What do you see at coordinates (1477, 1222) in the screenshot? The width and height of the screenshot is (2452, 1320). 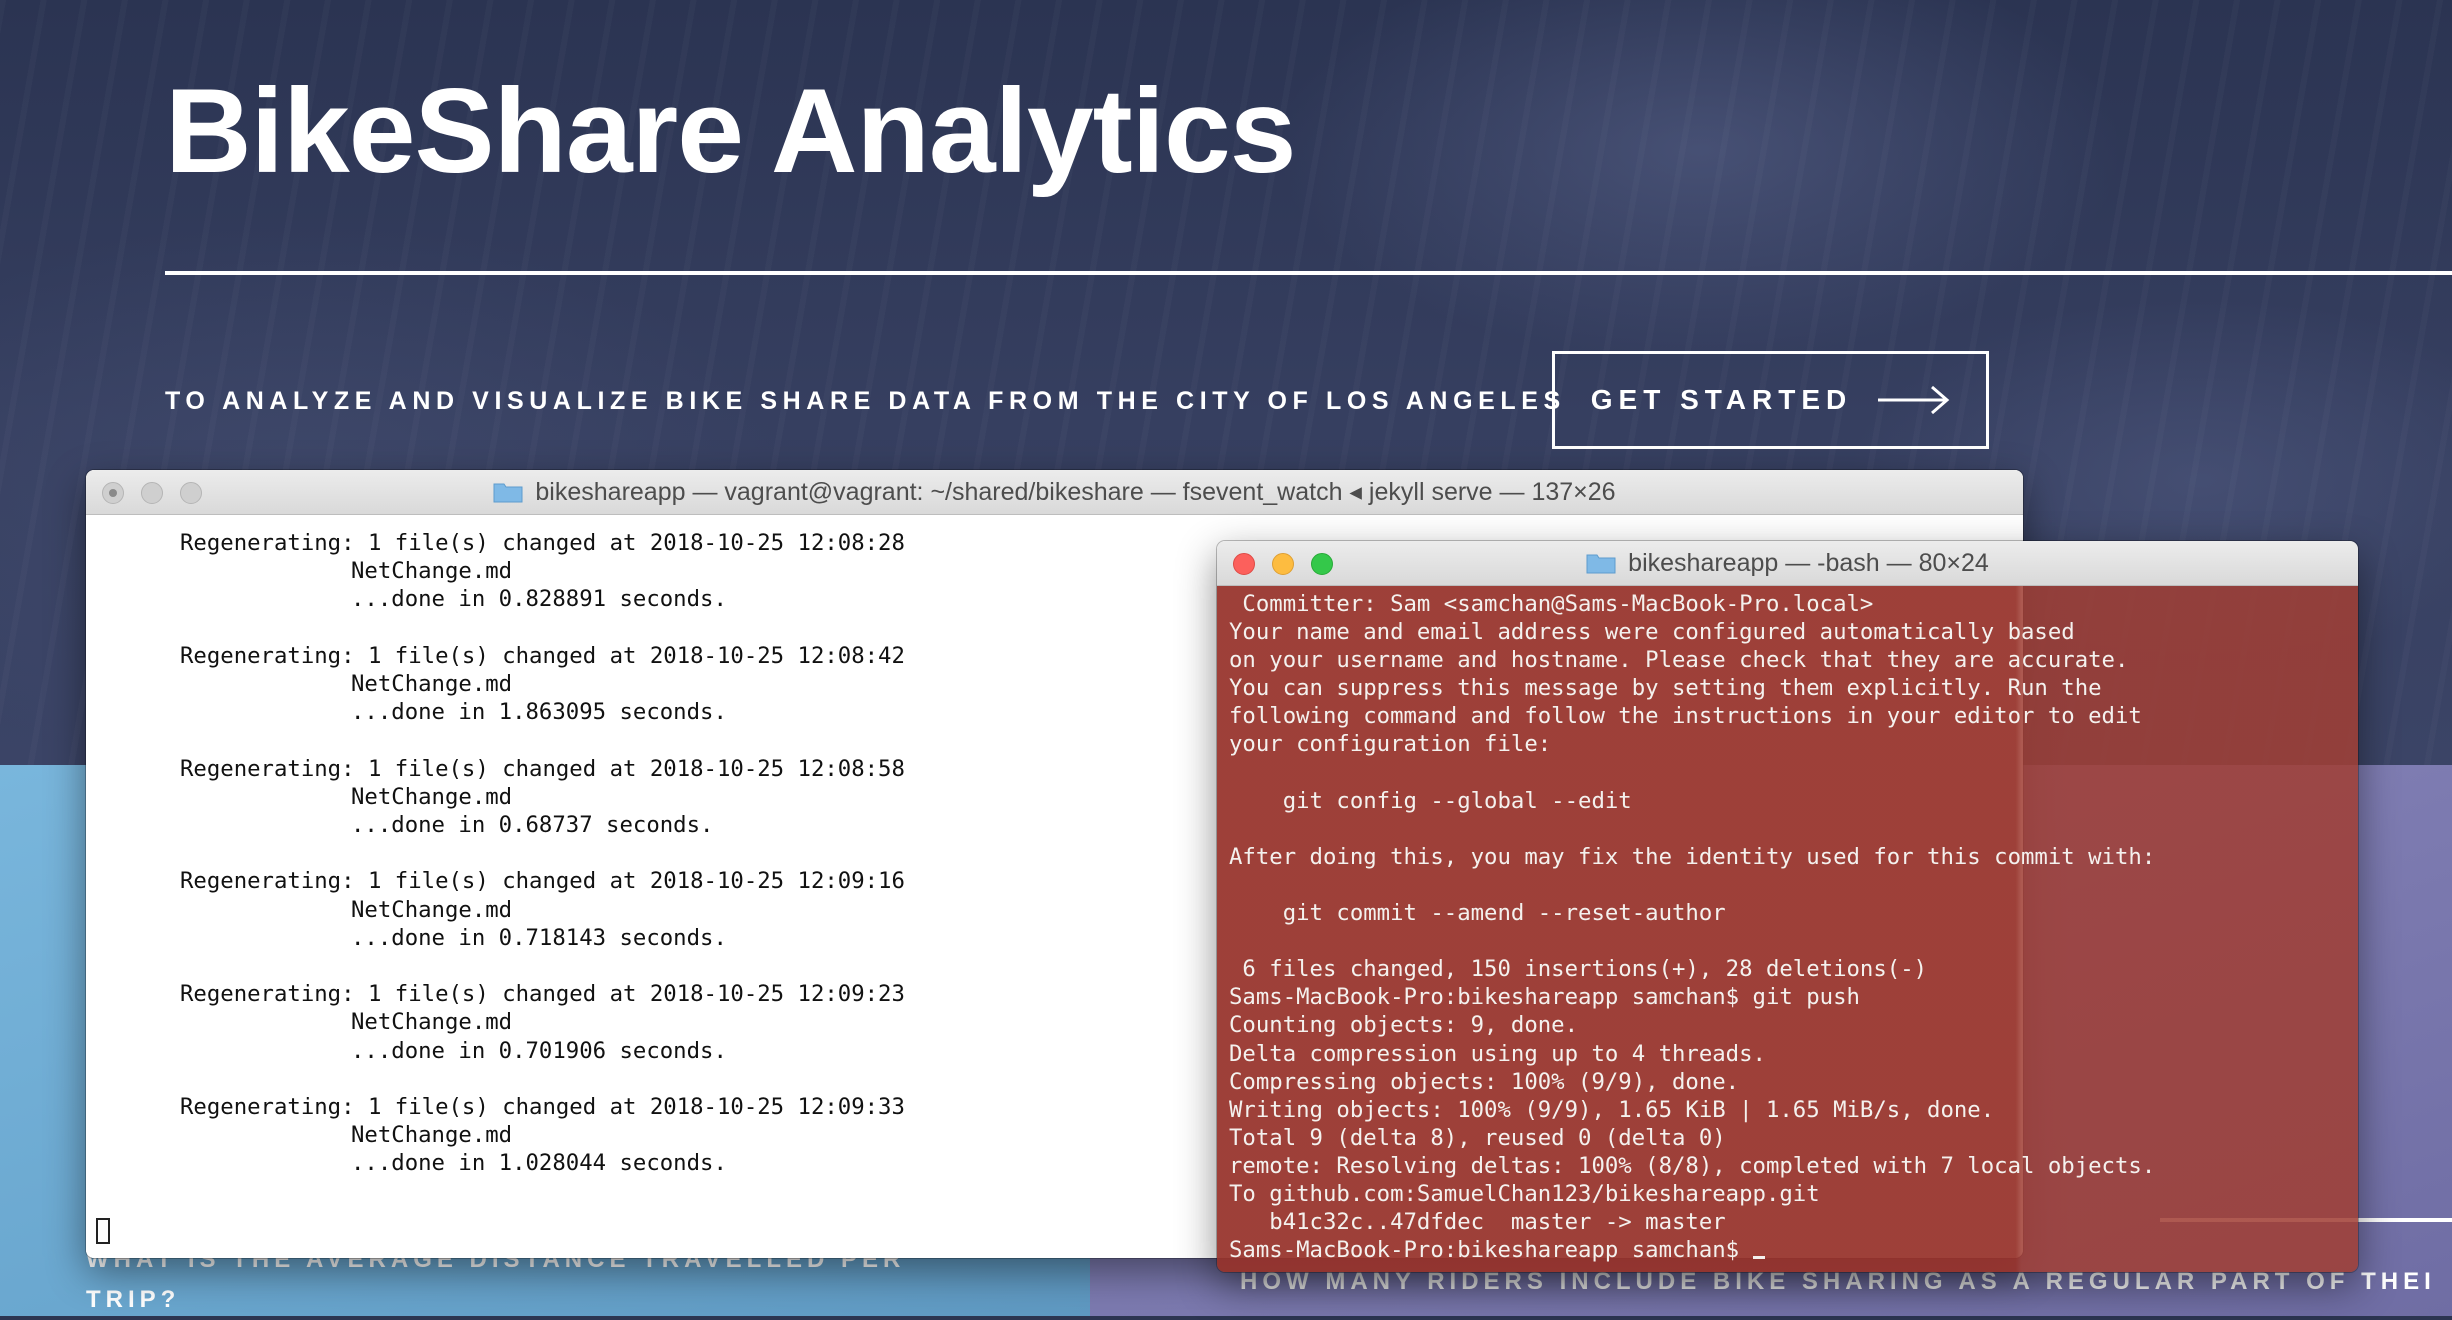 I see `terminal-line: b41c32c..47dfdec master -> master` at bounding box center [1477, 1222].